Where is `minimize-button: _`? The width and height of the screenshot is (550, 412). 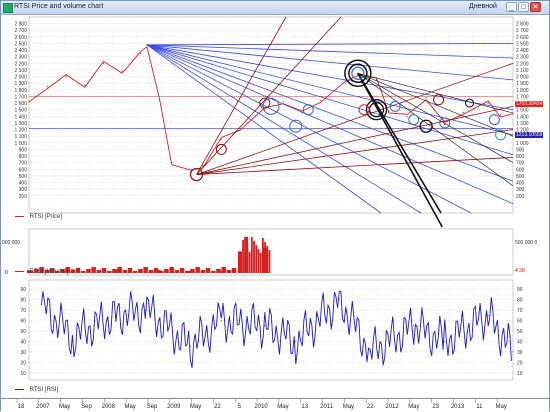 minimize-button: _ is located at coordinates (511, 7).